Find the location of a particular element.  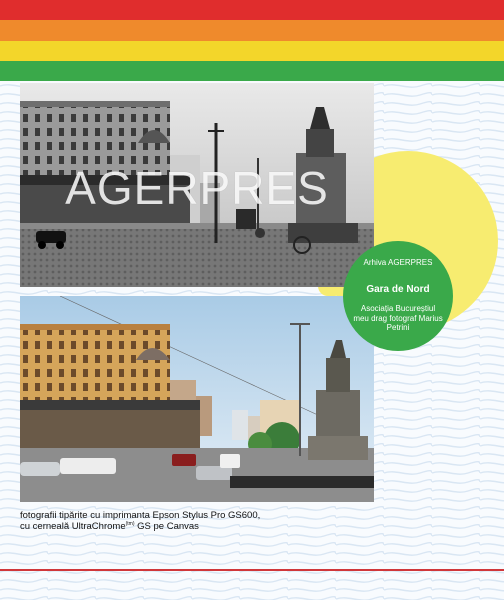

badge-title: Gara de Nord is located at coordinates (398, 289).